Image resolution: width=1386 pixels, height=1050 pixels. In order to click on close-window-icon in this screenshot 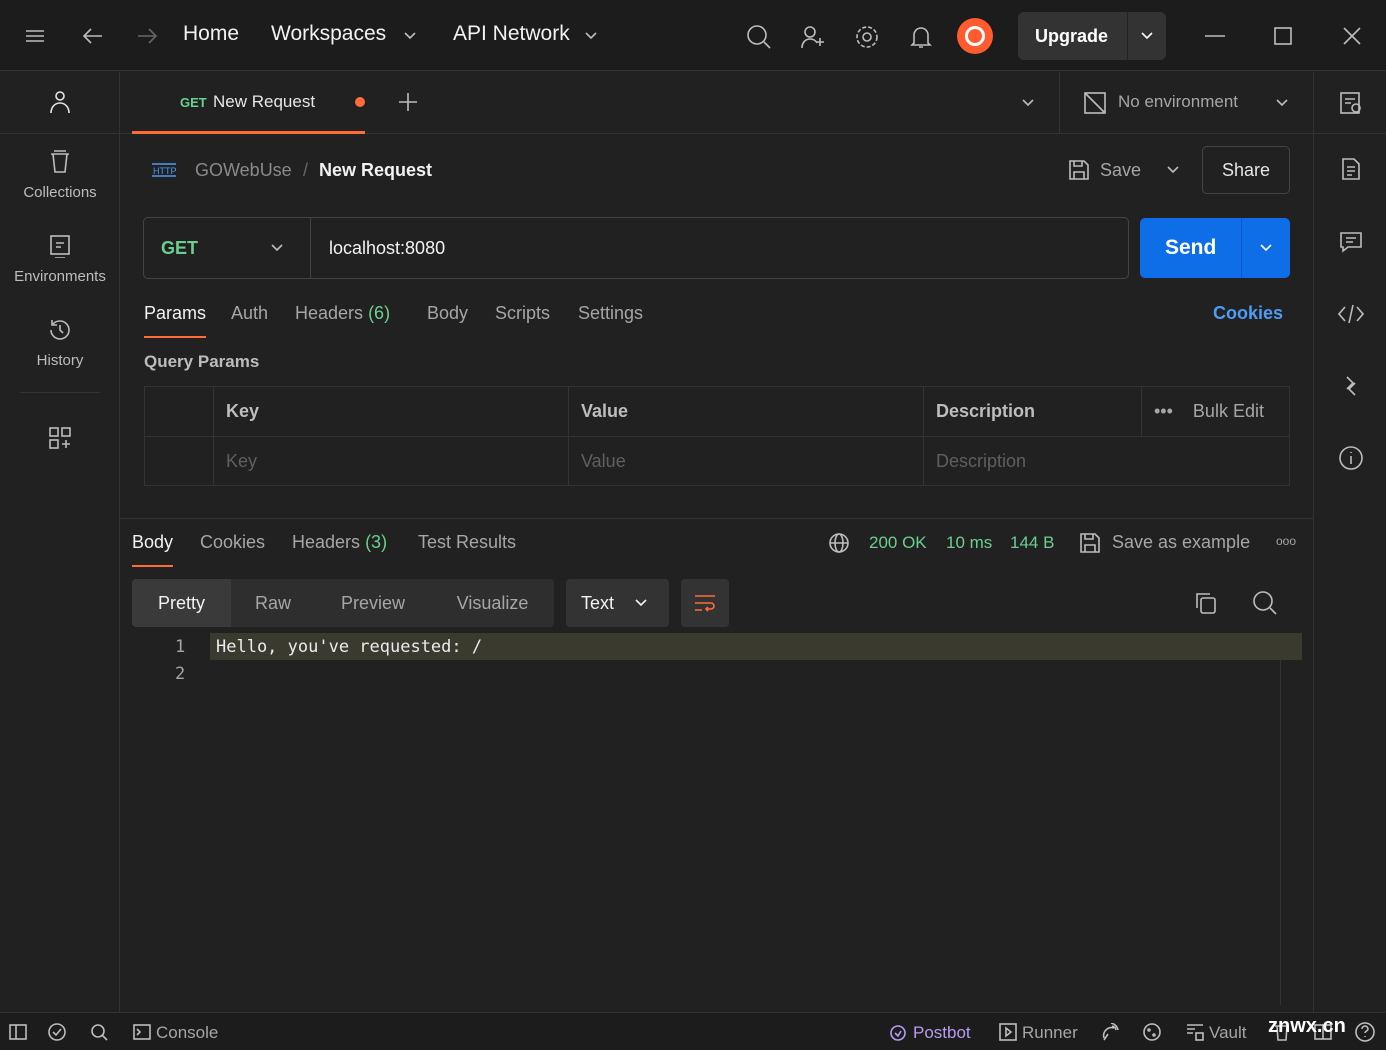, I will do `click(1352, 36)`.